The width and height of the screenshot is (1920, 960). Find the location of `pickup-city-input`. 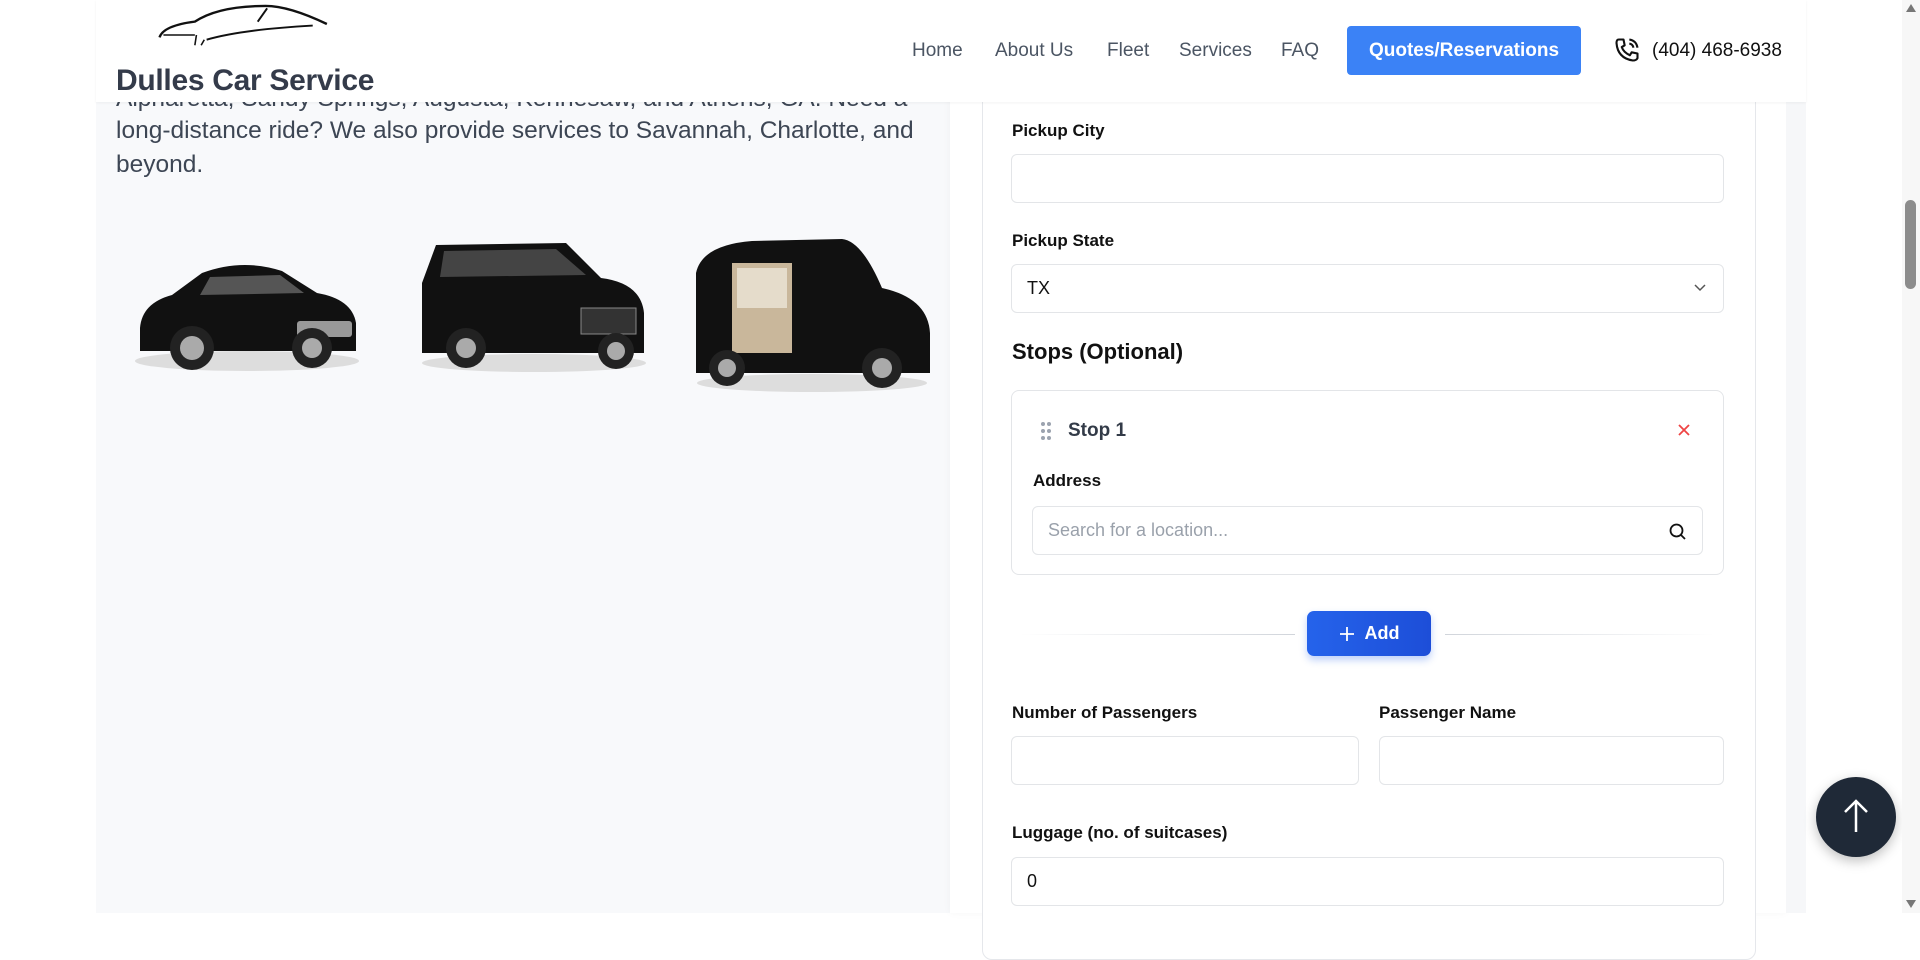

pickup-city-input is located at coordinates (1367, 178).